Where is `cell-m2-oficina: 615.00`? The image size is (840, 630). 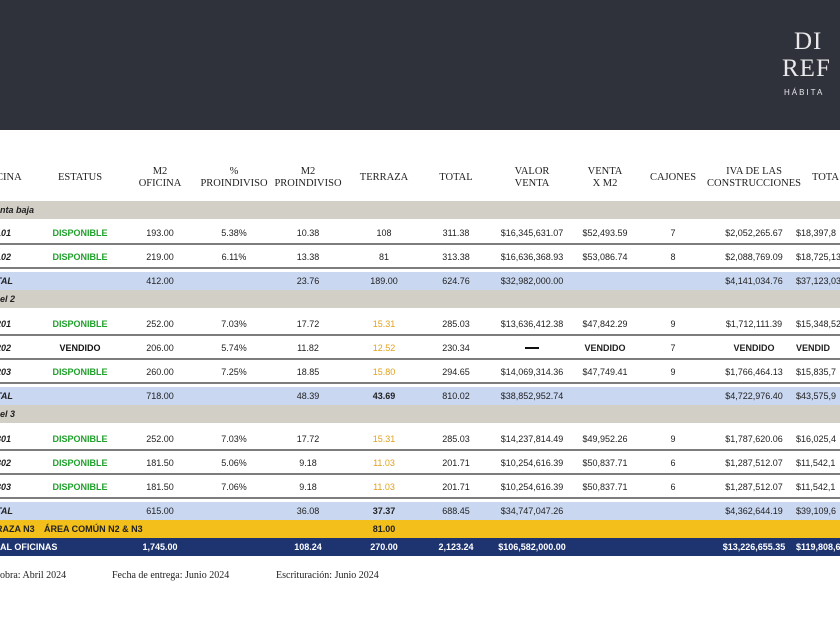
cell-m2-oficina: 615.00 is located at coordinates (160, 511).